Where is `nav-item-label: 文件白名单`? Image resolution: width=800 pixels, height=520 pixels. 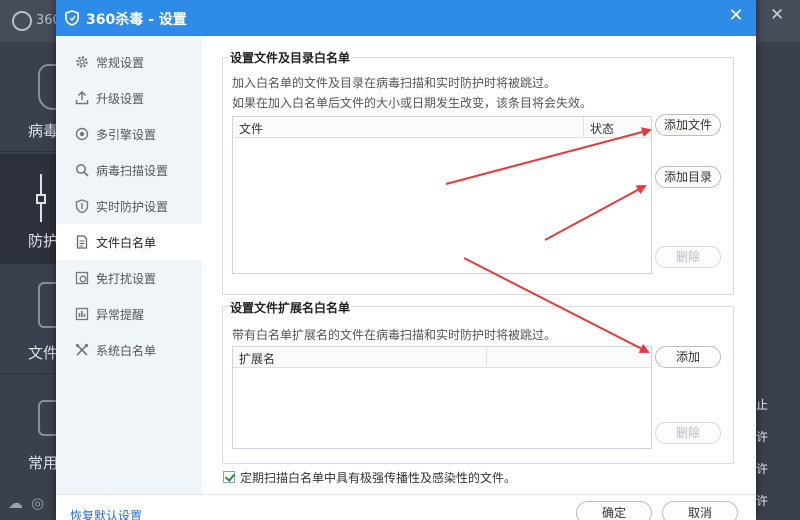 nav-item-label: 文件白名单 is located at coordinates (126, 243).